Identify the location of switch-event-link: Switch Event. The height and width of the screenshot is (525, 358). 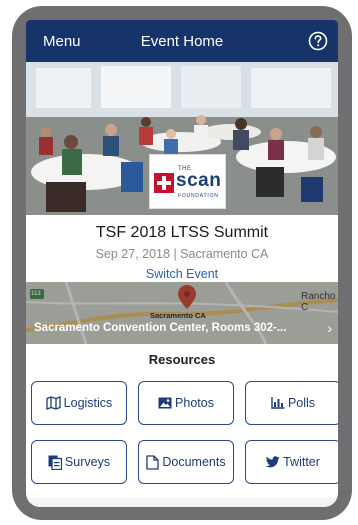
(182, 274).